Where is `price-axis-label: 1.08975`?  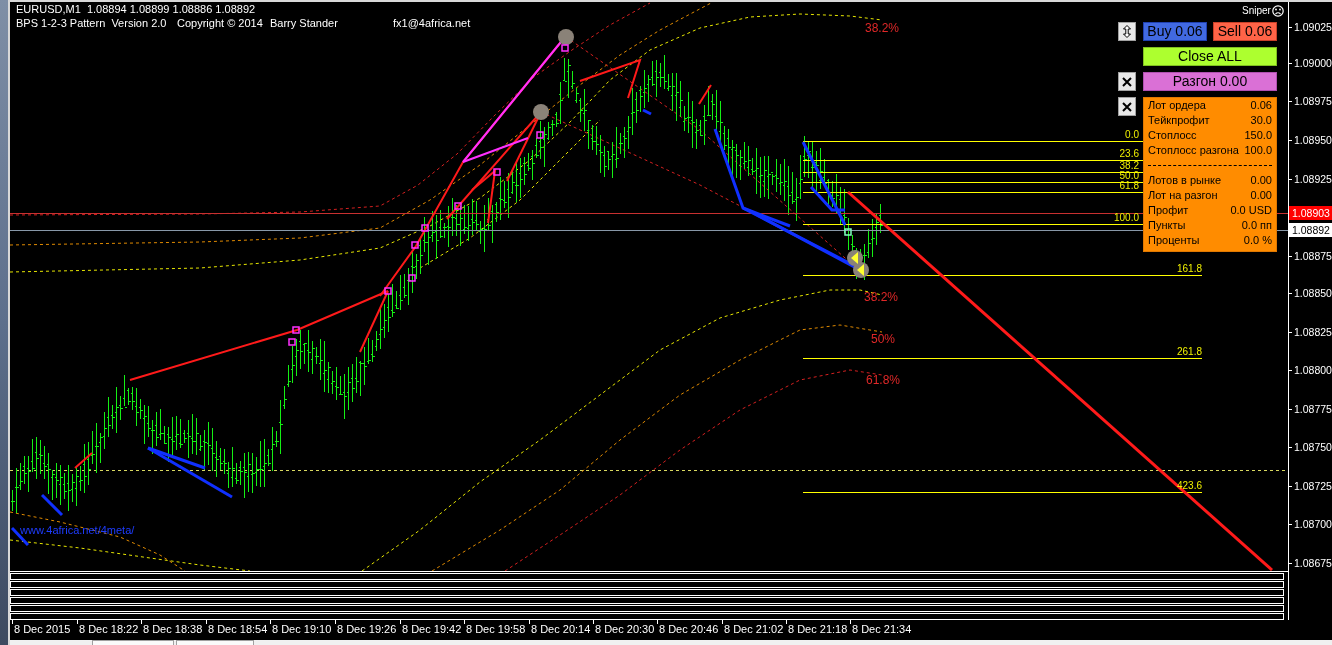
price-axis-label: 1.08975 is located at coordinates (1313, 101).